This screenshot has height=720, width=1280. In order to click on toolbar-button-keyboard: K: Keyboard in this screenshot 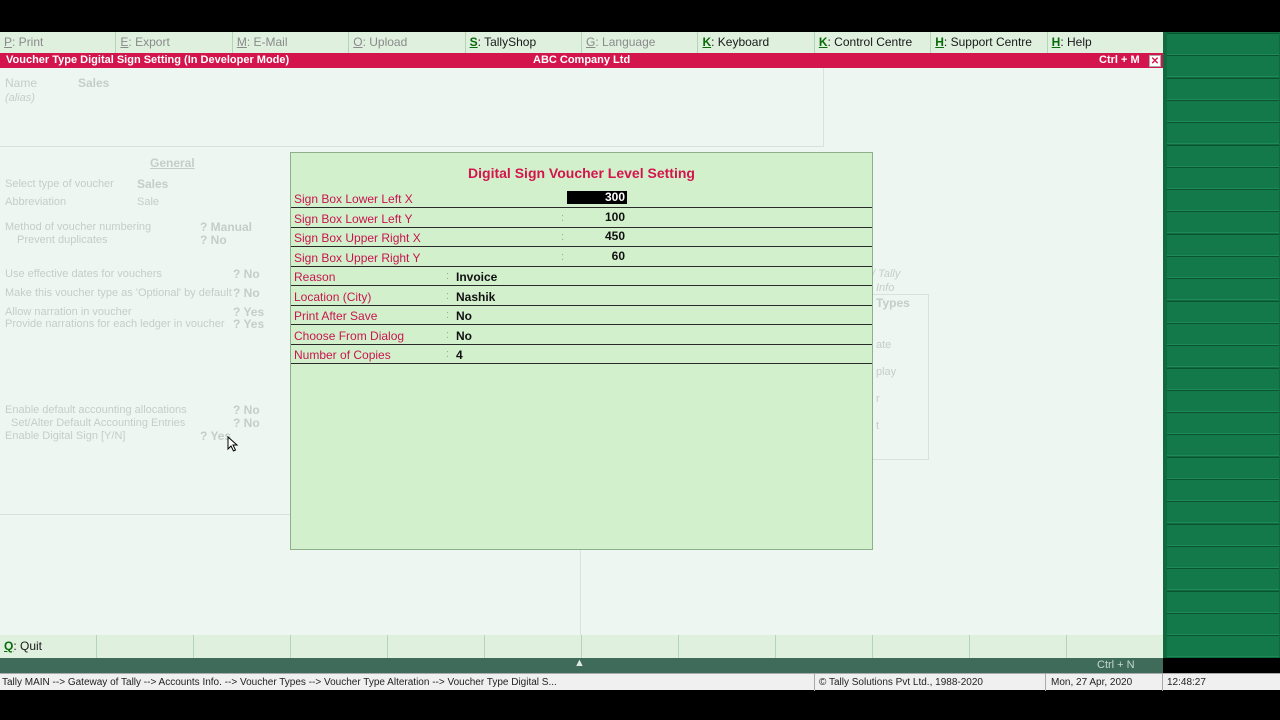, I will do `click(756, 42)`.